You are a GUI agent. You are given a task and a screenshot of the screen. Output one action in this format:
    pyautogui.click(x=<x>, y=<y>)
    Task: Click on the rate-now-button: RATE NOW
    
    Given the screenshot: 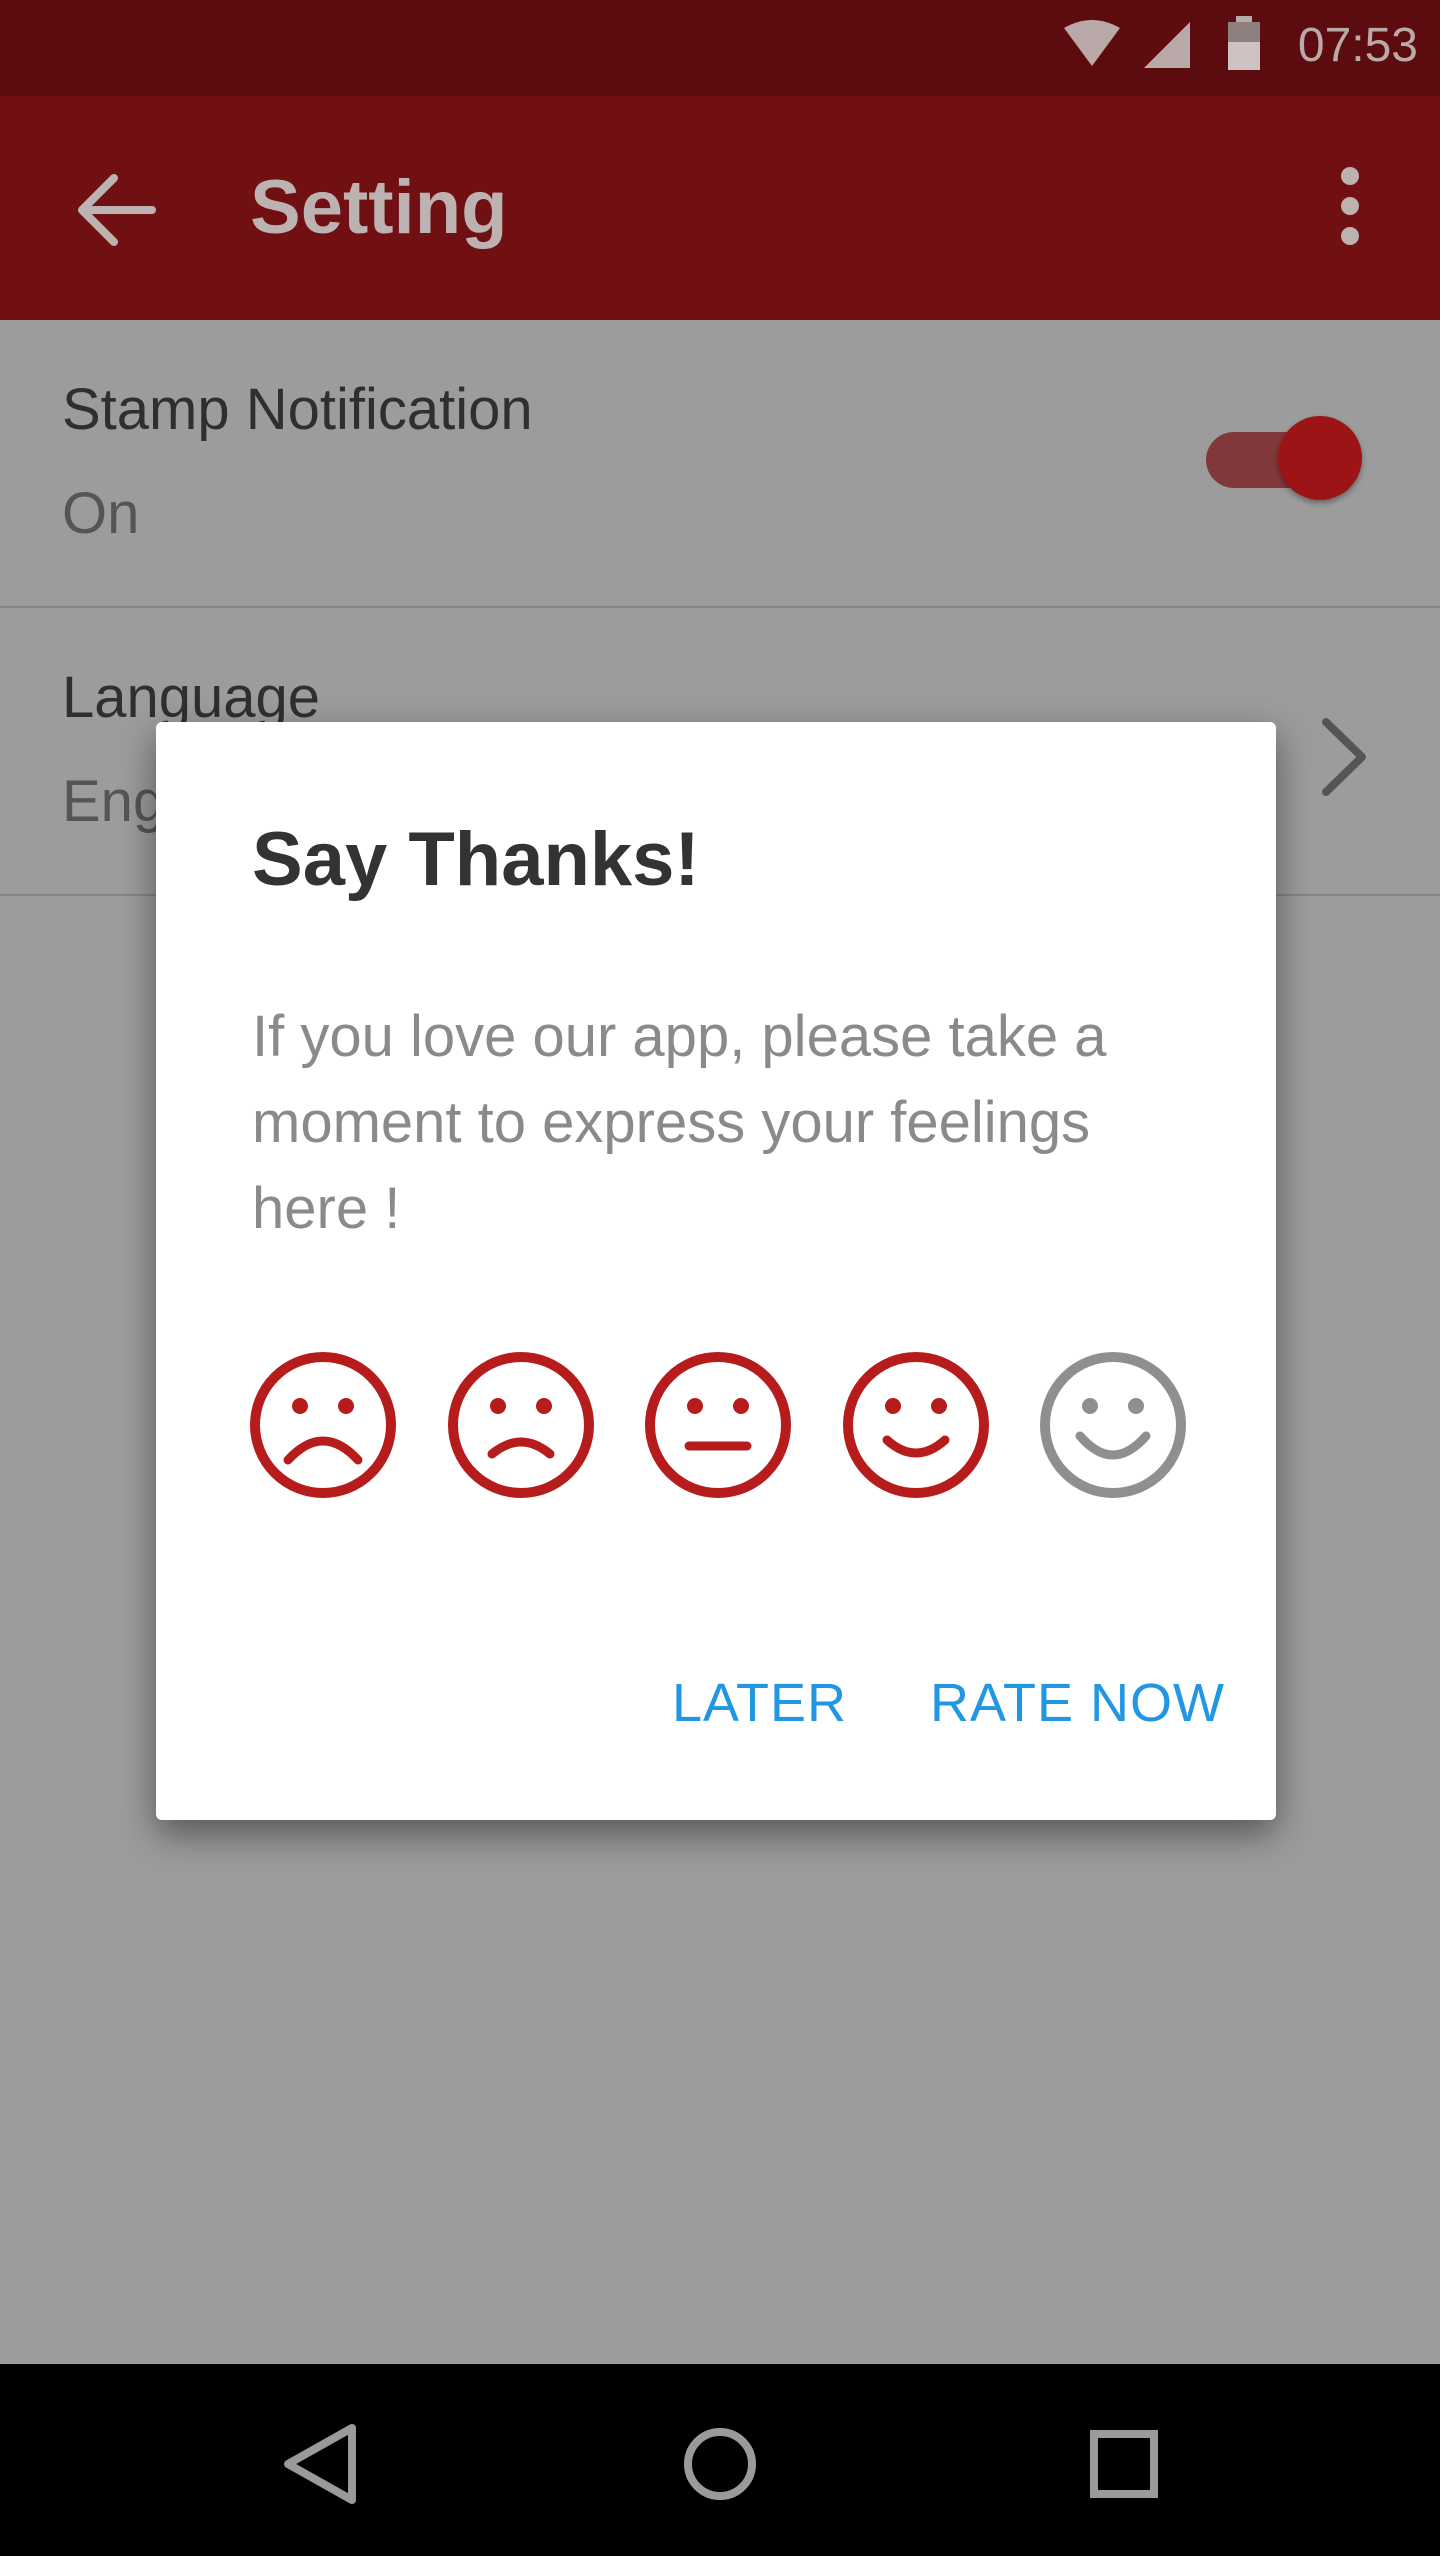 What is the action you would take?
    pyautogui.click(x=1077, y=1703)
    